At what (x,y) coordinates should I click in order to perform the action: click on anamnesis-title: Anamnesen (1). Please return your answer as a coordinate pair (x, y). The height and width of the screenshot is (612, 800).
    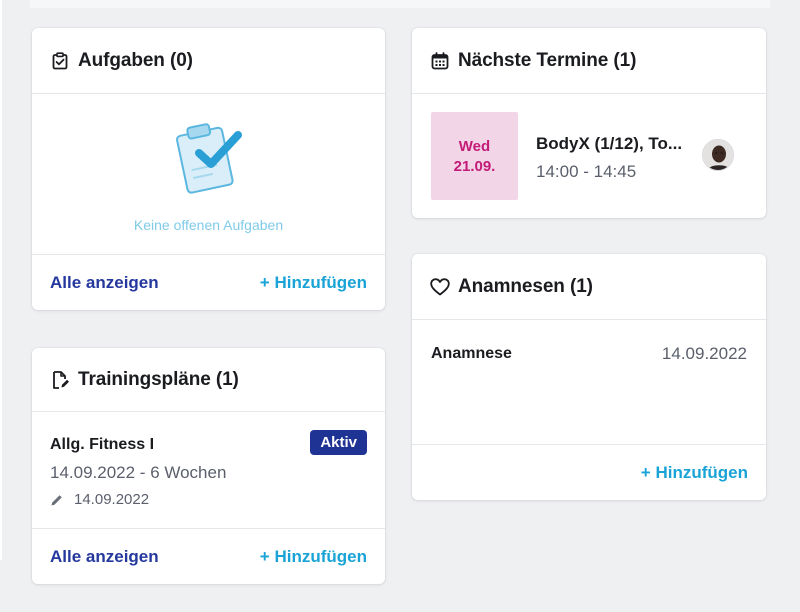
    Looking at the image, I should click on (525, 286).